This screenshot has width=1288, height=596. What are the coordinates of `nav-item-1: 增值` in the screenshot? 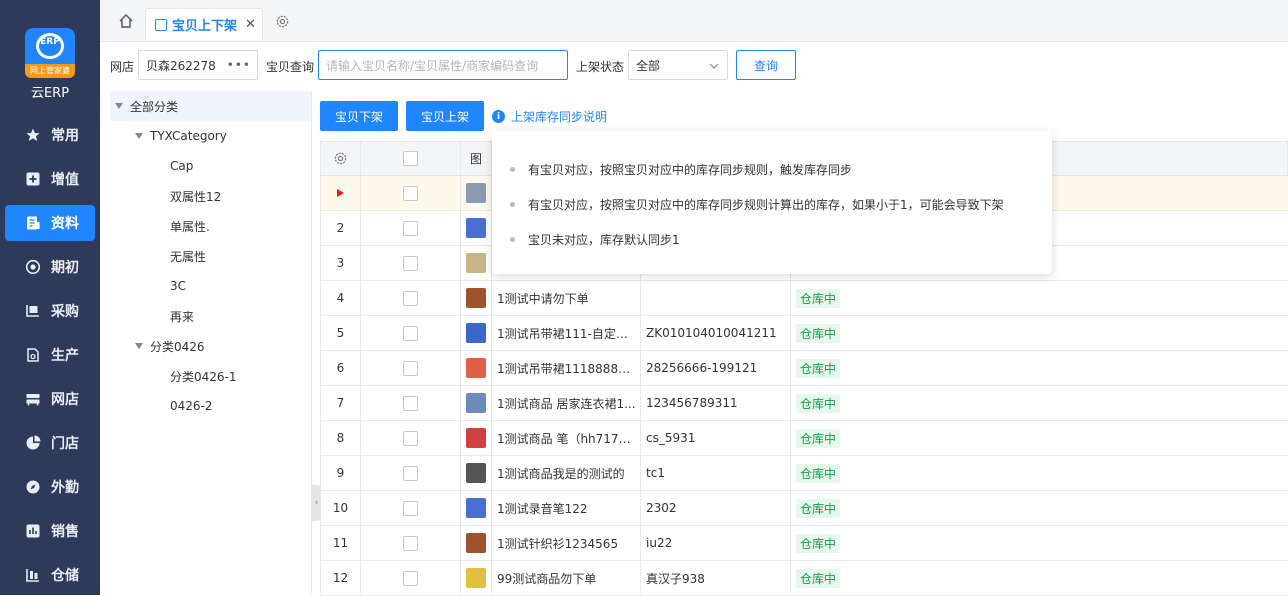 It's located at (50, 179).